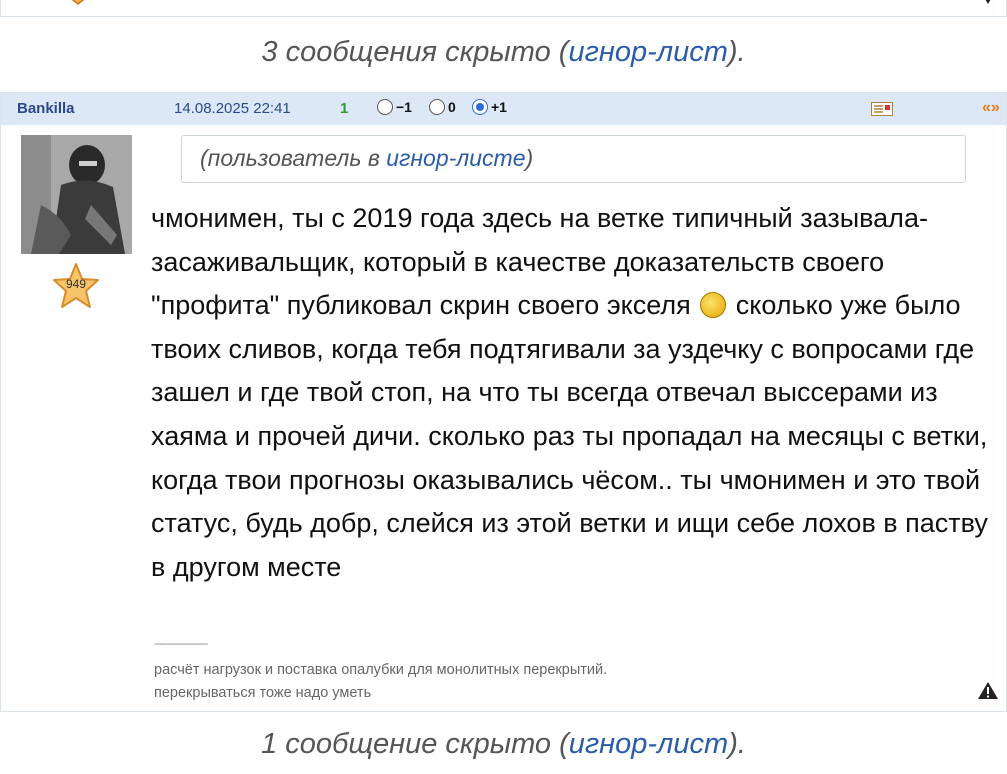  I want to click on post-header: Bankilla 14.08.2025 22:41 1 −1 0 +1 «», so click(503, 109).